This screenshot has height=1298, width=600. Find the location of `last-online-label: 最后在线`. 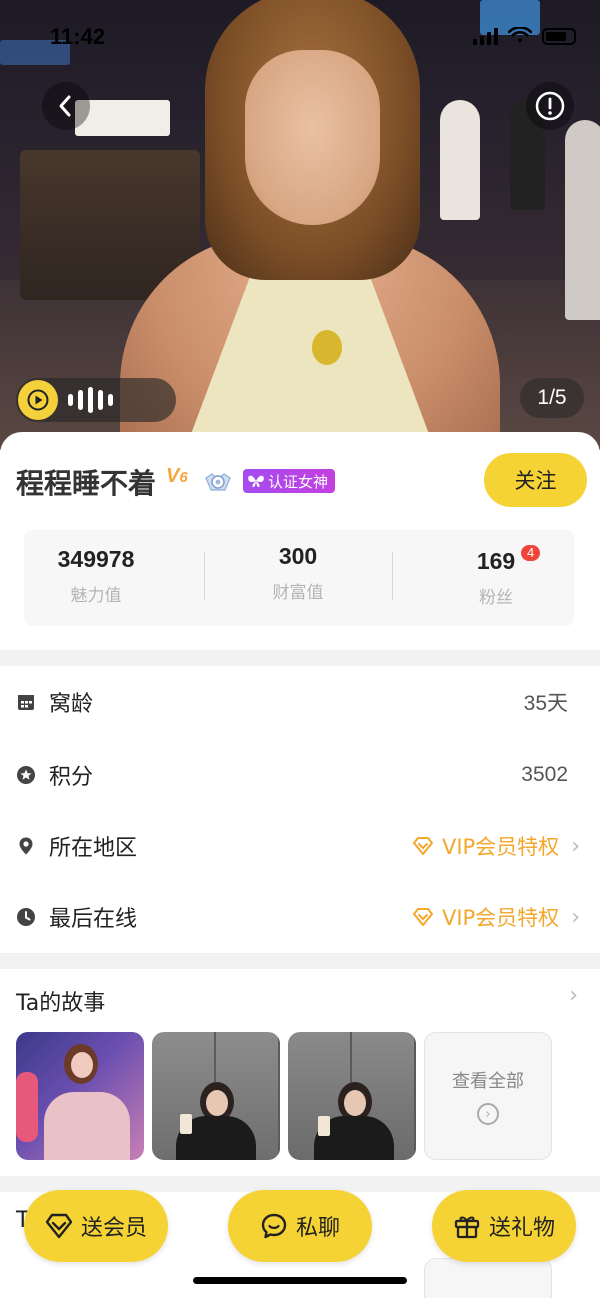

last-online-label: 最后在线 is located at coordinates (93, 919).